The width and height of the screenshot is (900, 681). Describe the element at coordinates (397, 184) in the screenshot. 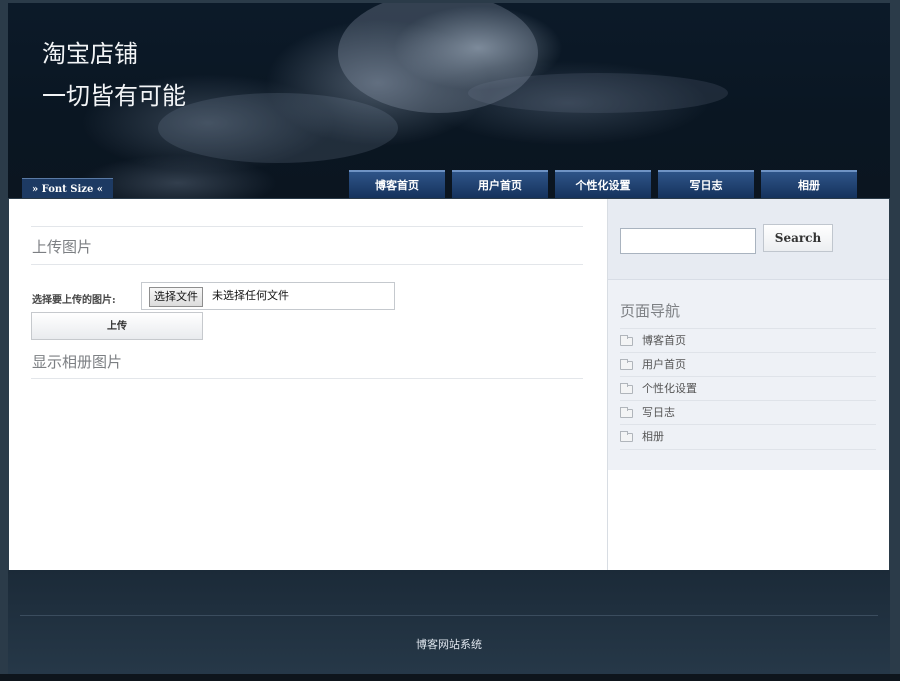

I see `nav-tab-blog-home: 博客首页` at that location.